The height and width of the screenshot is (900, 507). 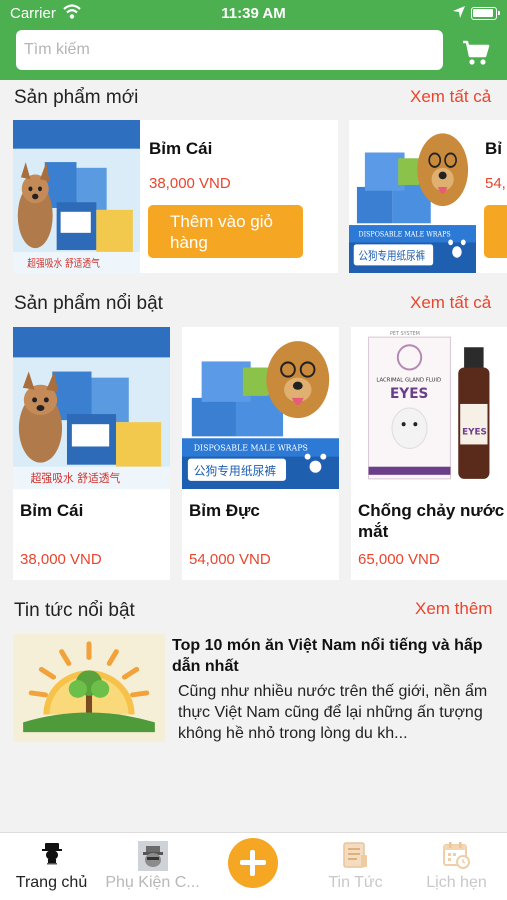 I want to click on status-time: 11:39 AM, so click(x=253, y=13).